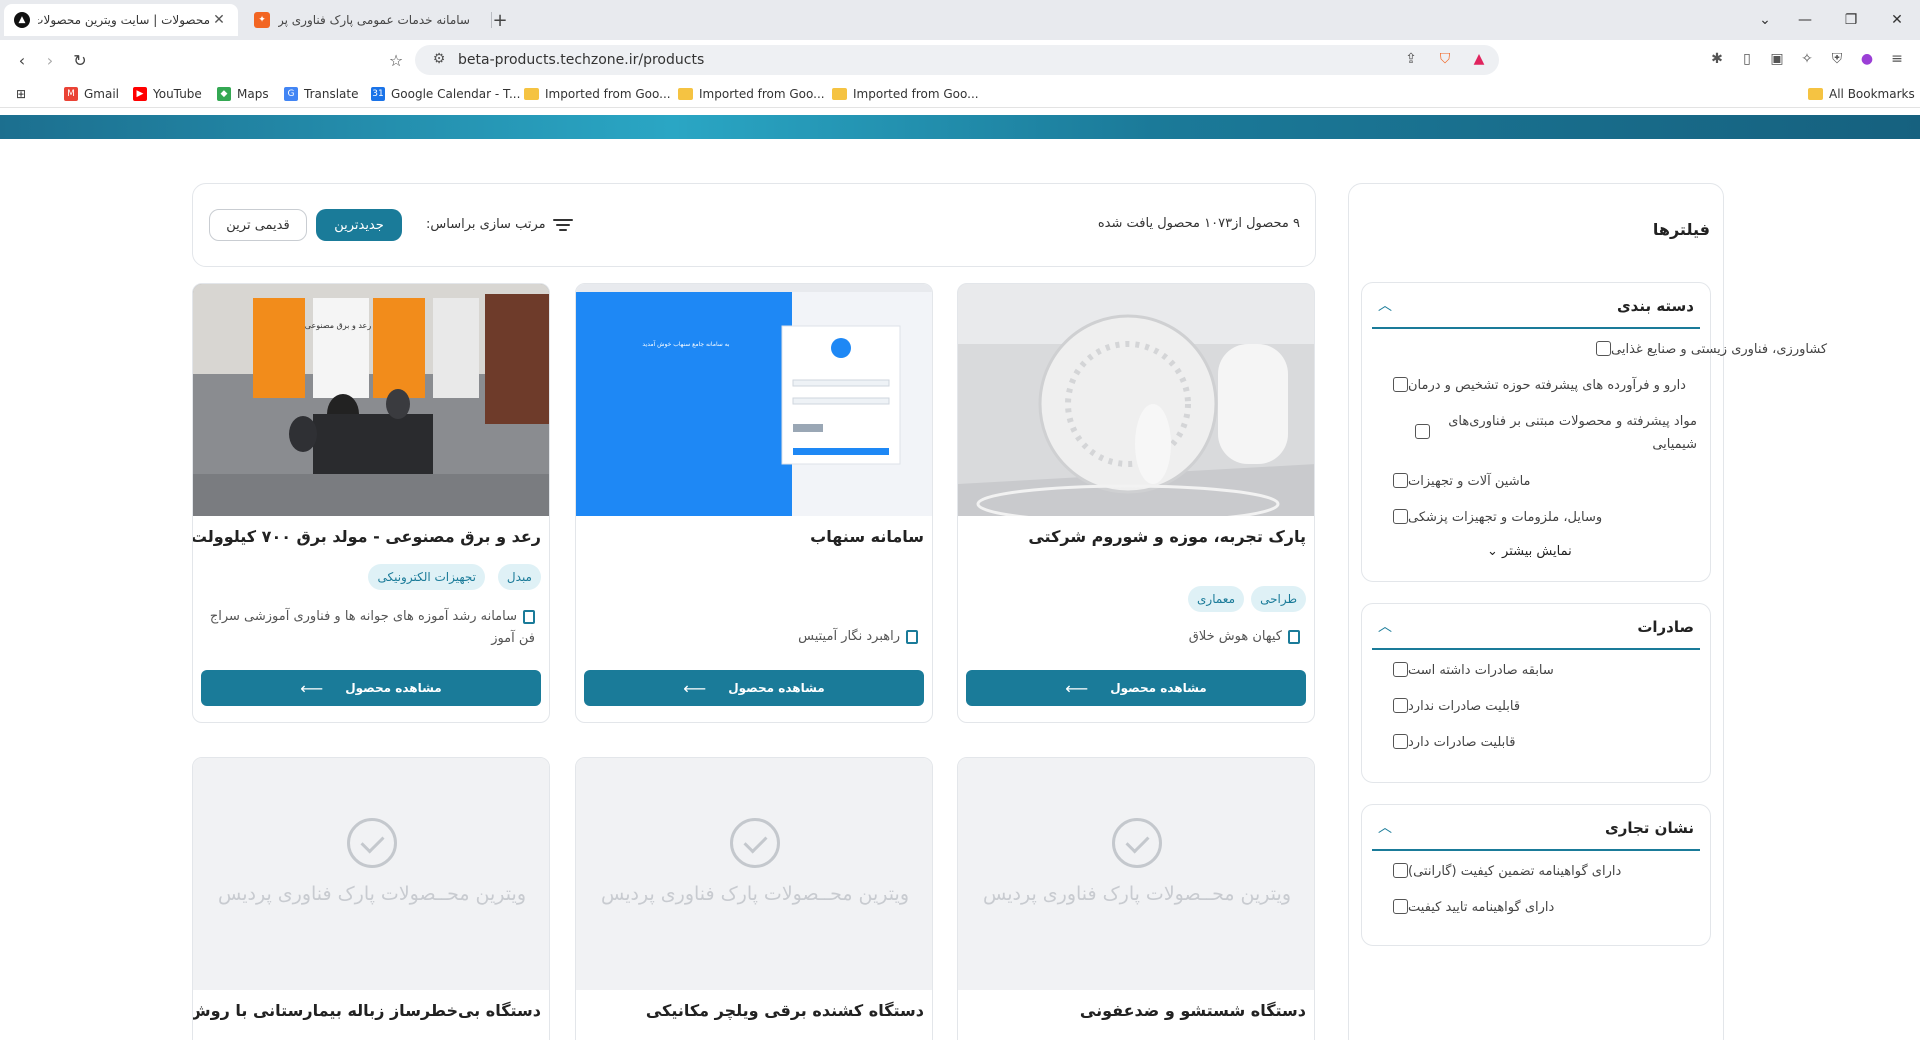 This screenshot has width=1920, height=1040. Describe the element at coordinates (1193, 1010) in the screenshot. I see `product-title: دستگاه شستشو و ضدعفونی` at that location.